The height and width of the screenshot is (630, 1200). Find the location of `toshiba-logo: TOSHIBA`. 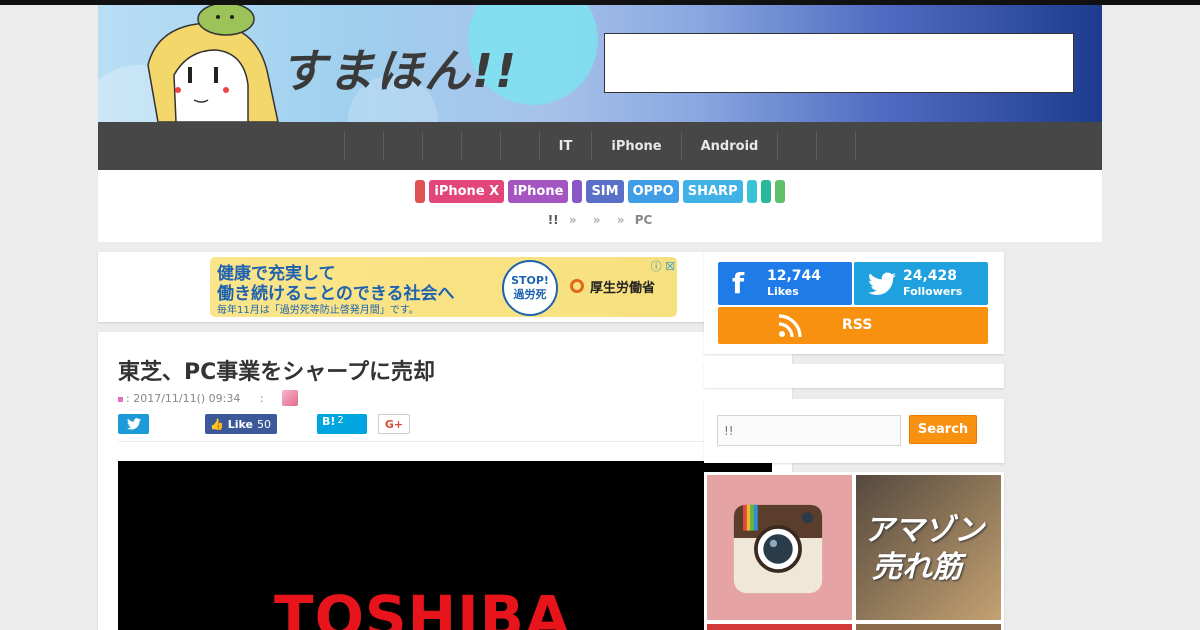

toshiba-logo: TOSHIBA is located at coordinates (422, 606).